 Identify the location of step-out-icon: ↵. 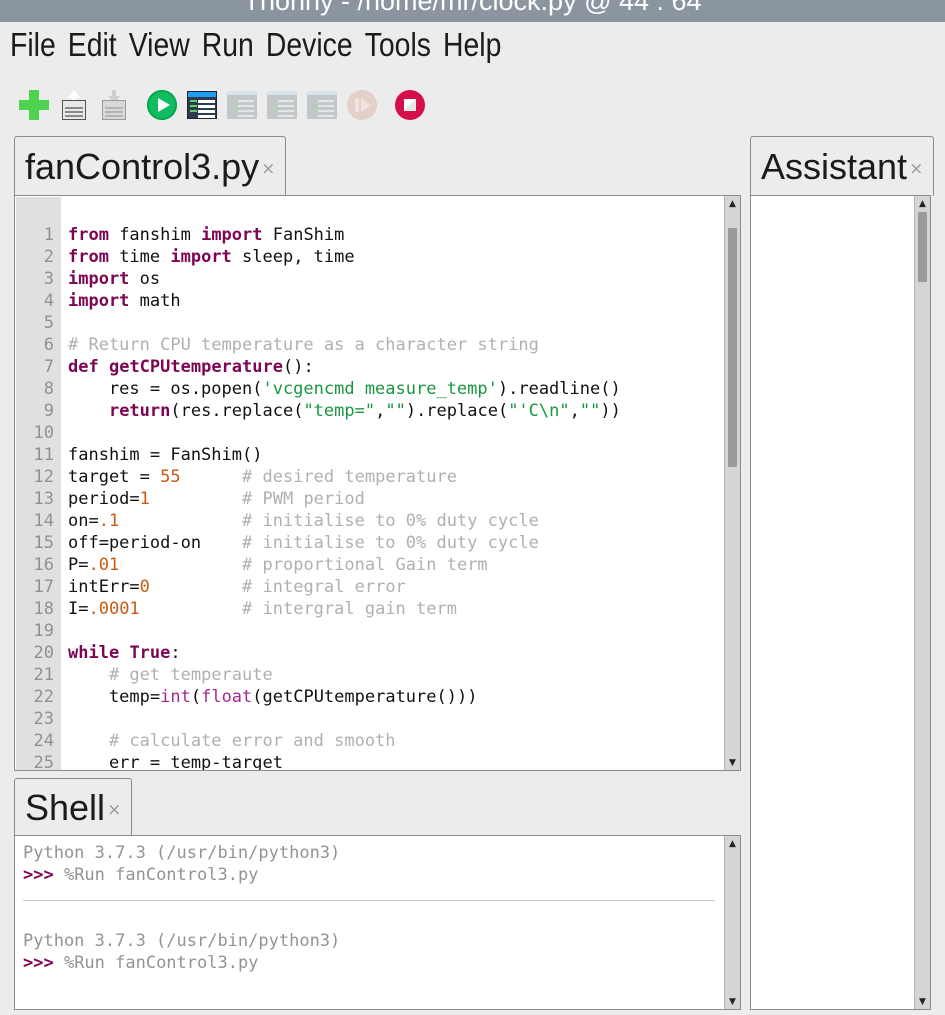
(322, 105).